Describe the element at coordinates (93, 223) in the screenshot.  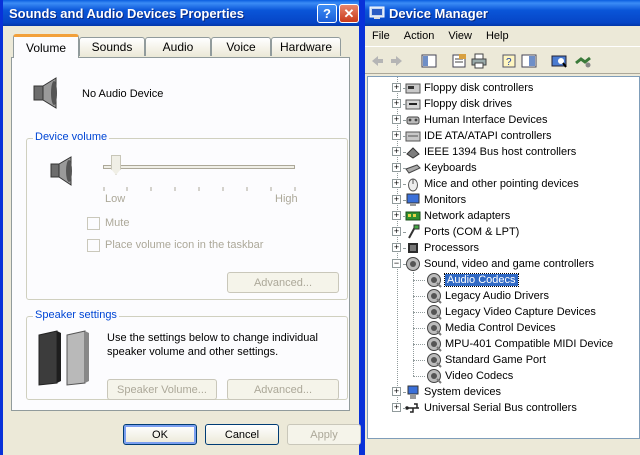
I see `mute-checkbox` at that location.